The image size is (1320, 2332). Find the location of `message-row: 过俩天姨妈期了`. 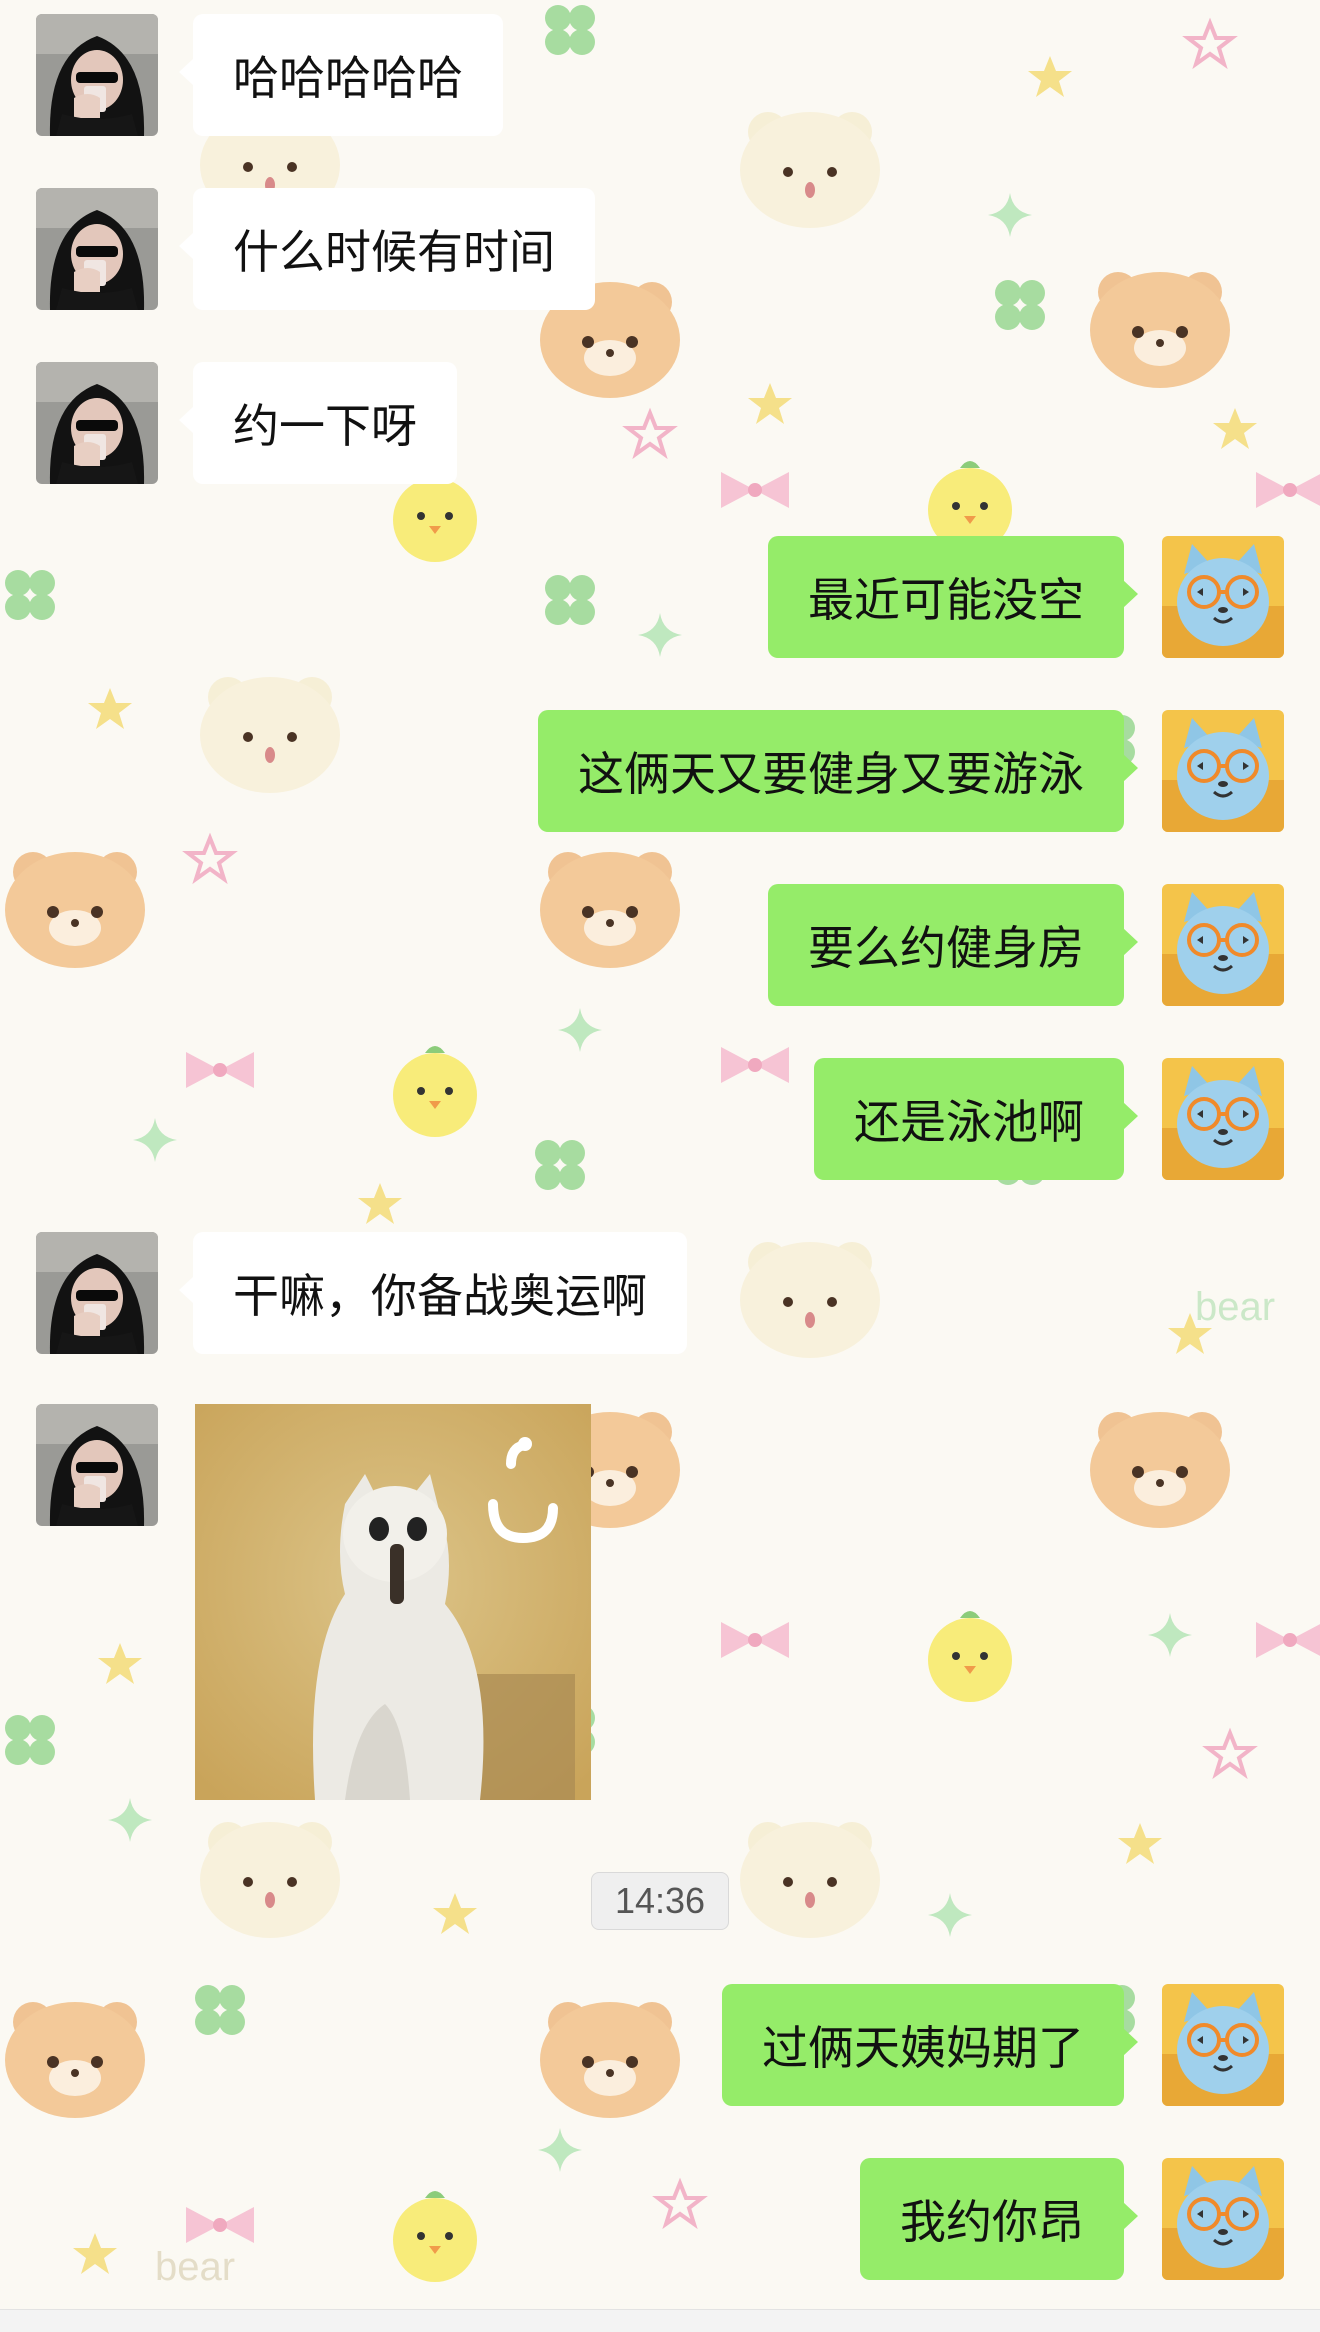

message-row: 过俩天姨妈期了 is located at coordinates (660, 2045).